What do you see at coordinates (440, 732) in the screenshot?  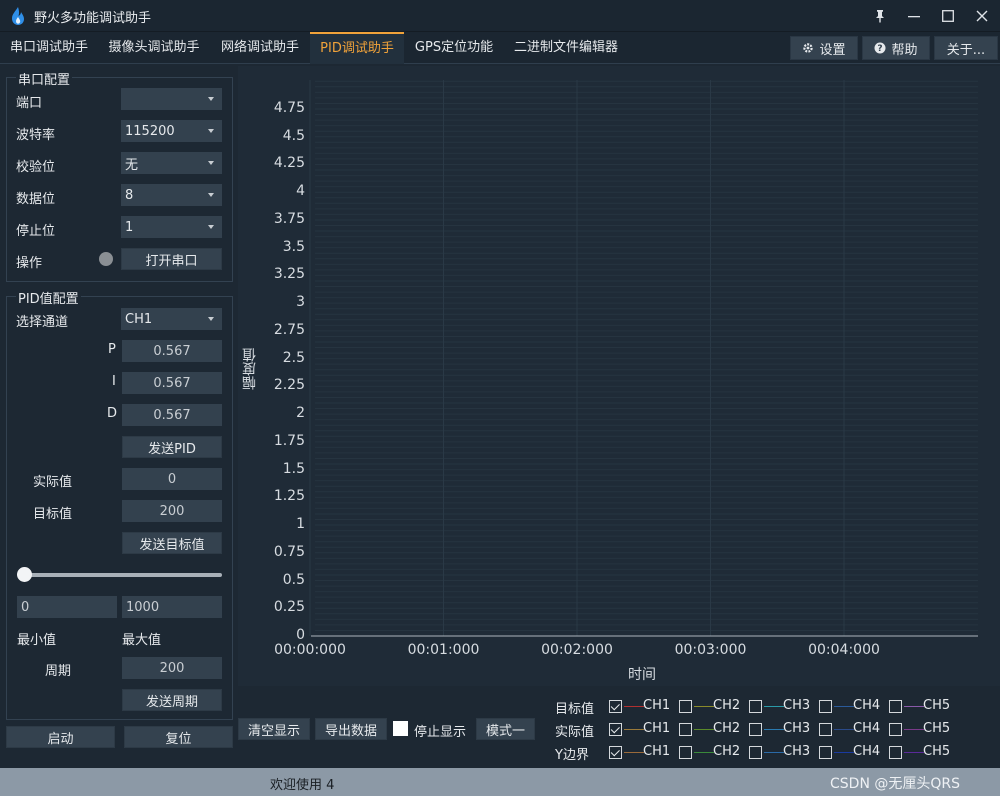 I see `stop-display-label: 停止显示` at bounding box center [440, 732].